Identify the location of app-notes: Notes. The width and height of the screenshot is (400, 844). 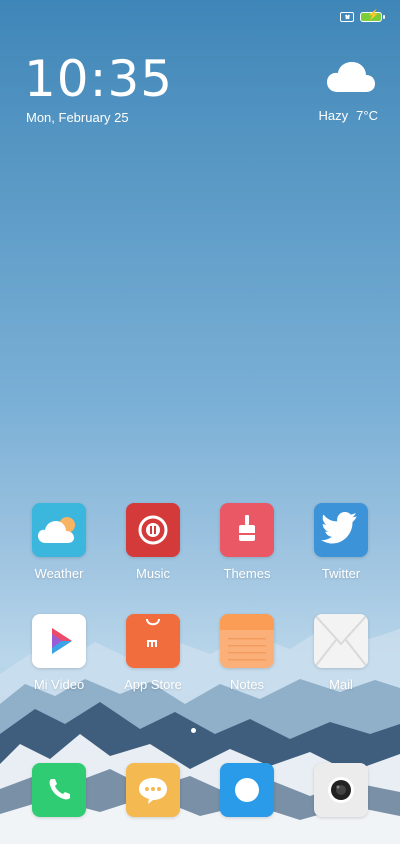
(247, 653).